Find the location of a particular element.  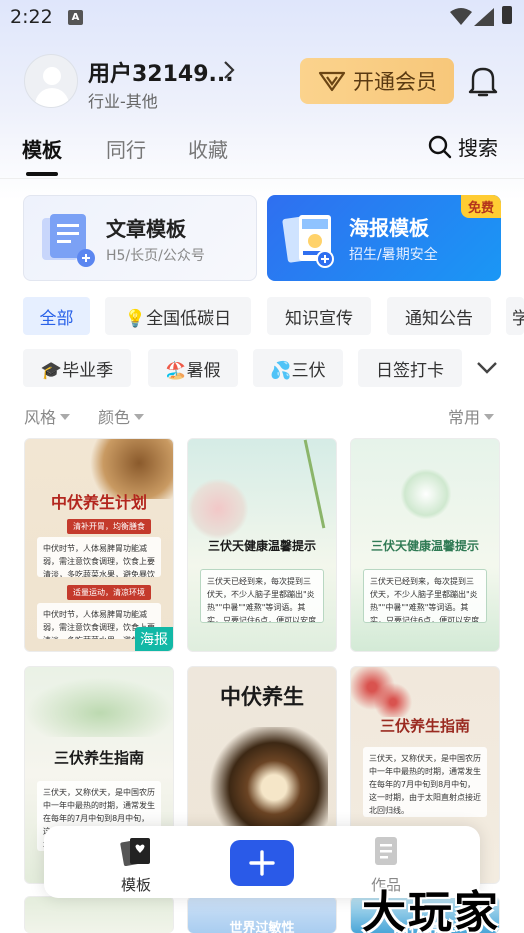

avatar is located at coordinates (51, 81).